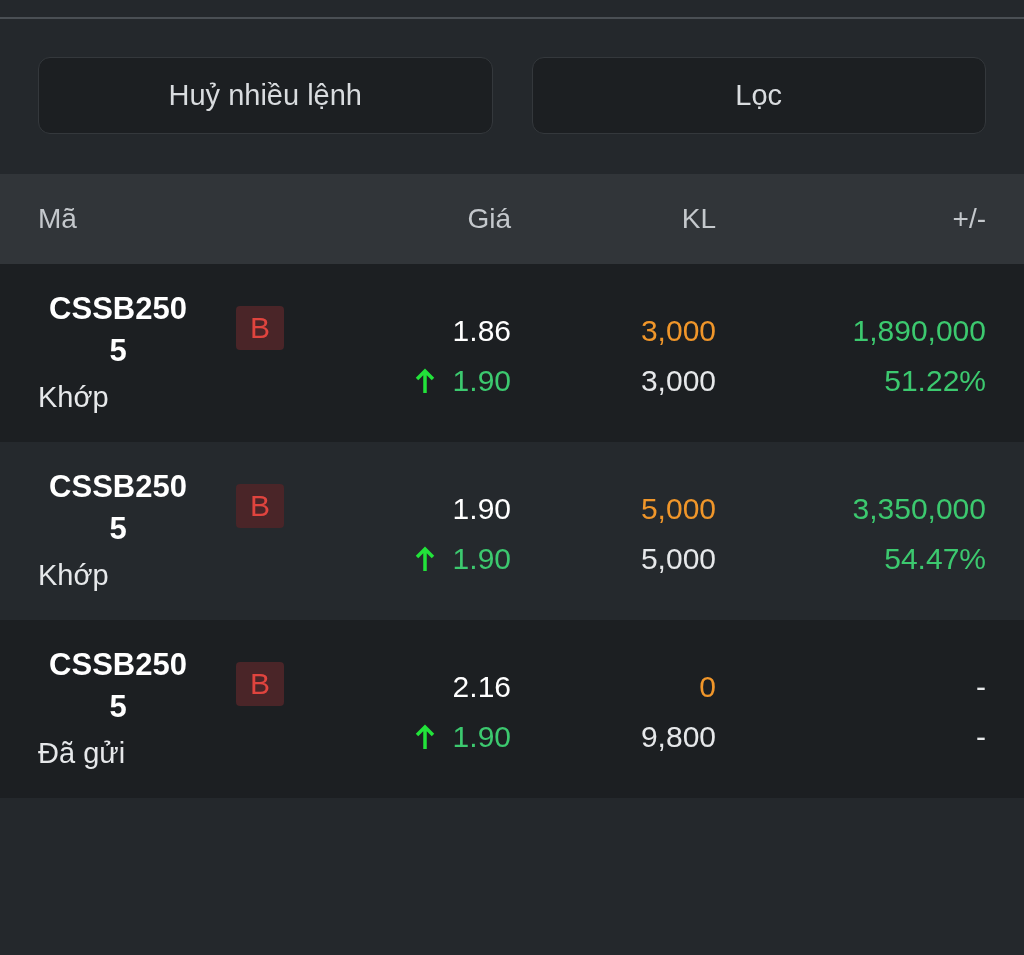 The image size is (1024, 955). I want to click on value-text: -, so click(981, 687).